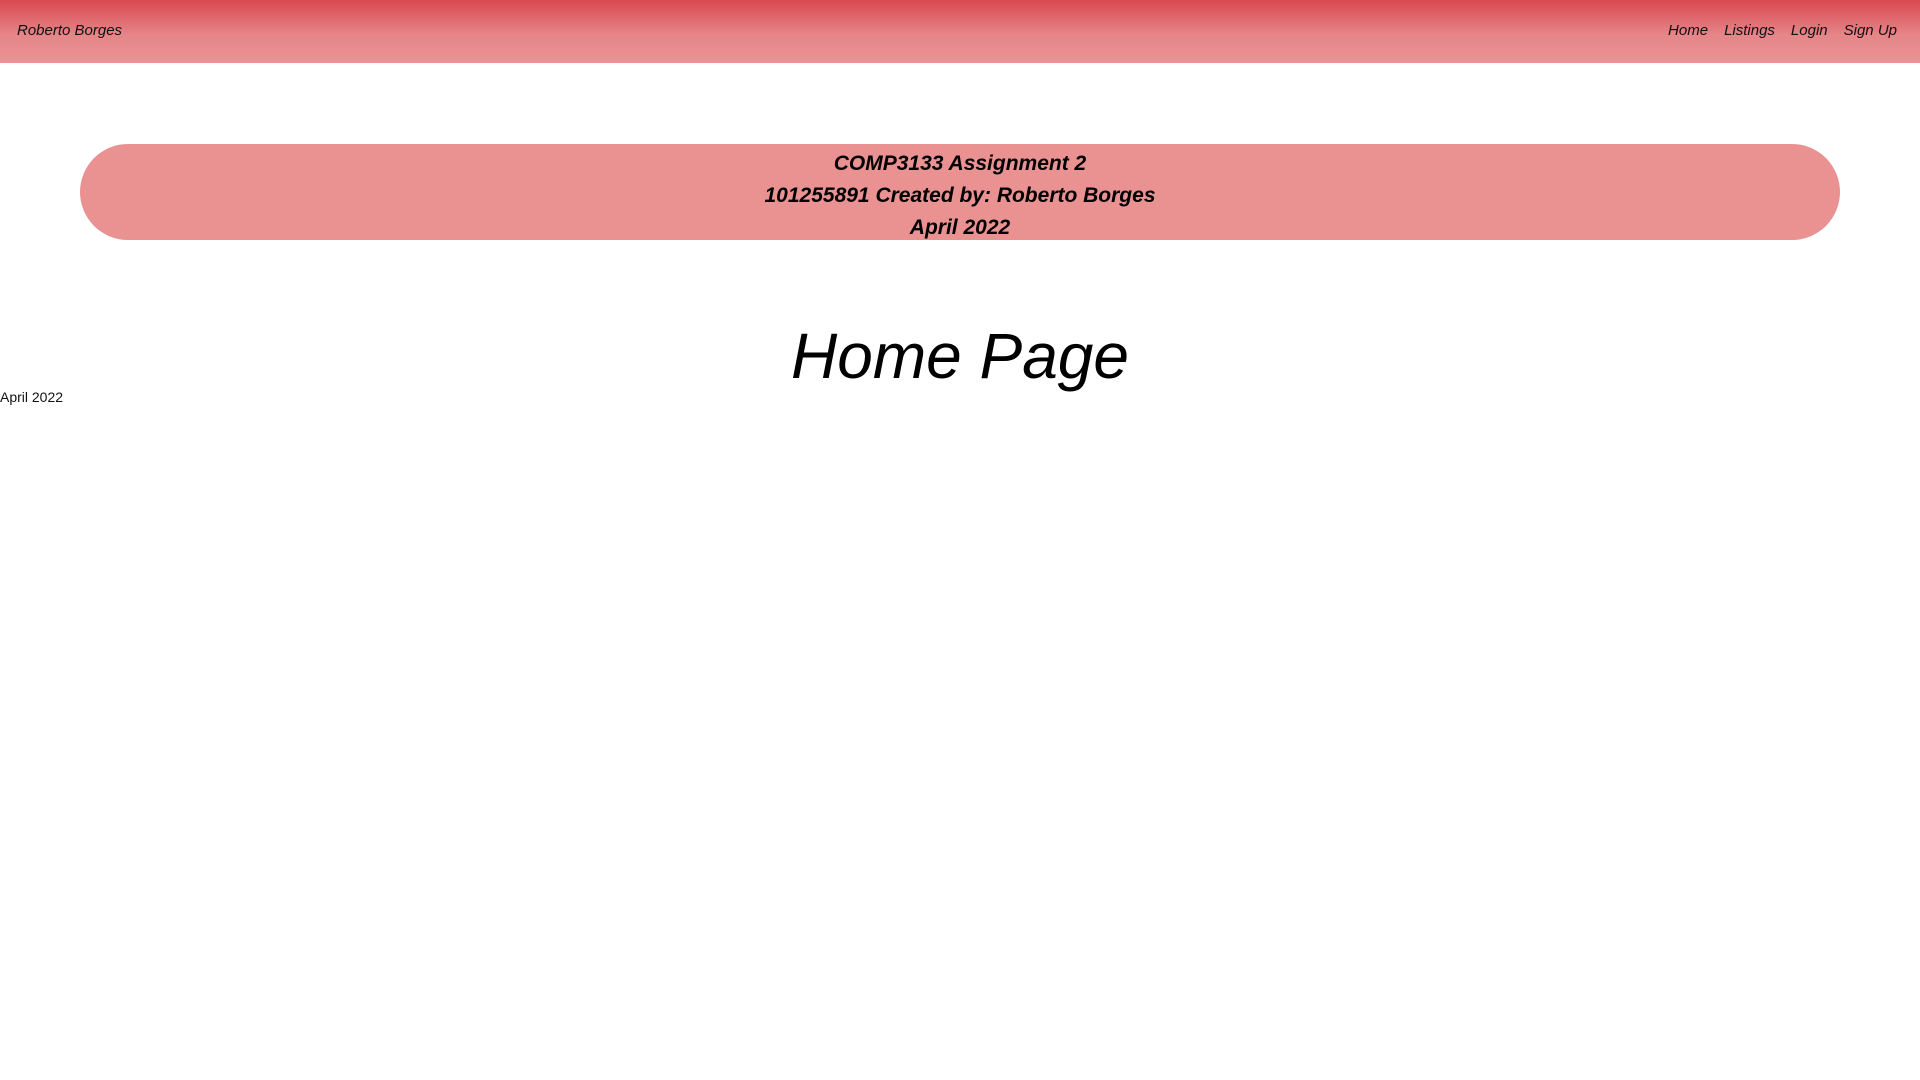 Image resolution: width=1920 pixels, height=1080 pixels. I want to click on banner-course-title: COMP3133 Assignment 2, so click(960, 163).